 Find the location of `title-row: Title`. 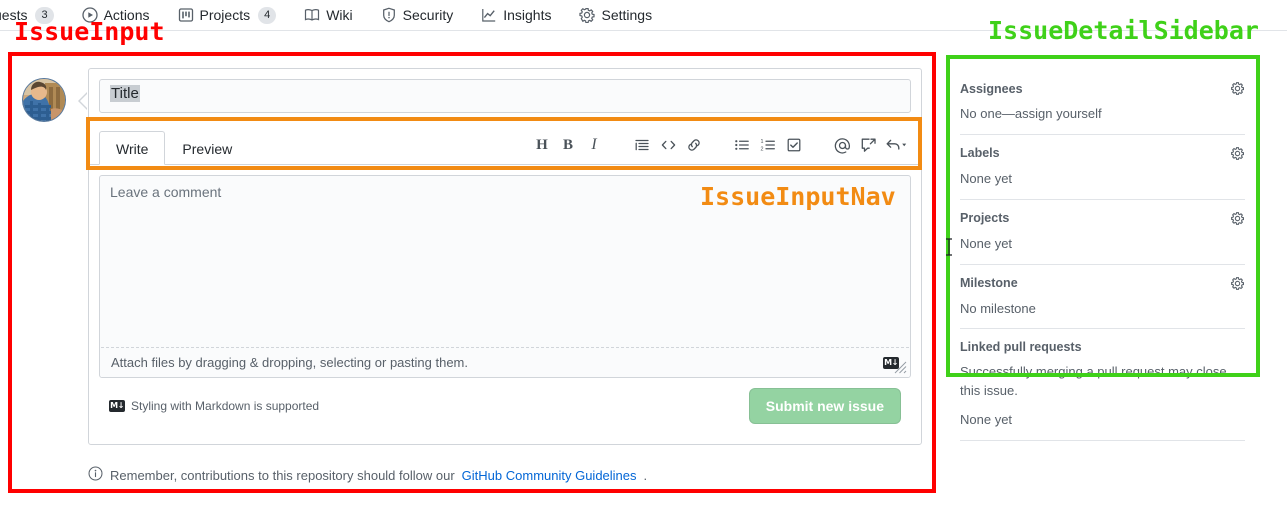

title-row: Title is located at coordinates (505, 91).